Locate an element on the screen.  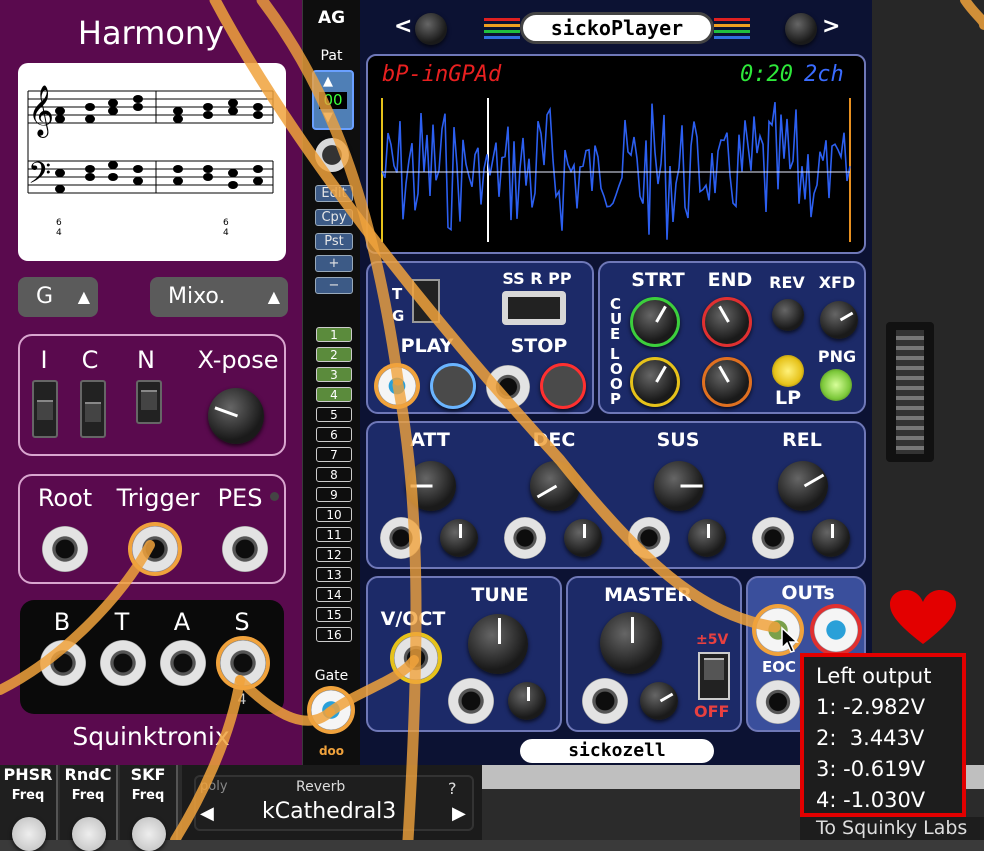
dec-cv-knob is located at coordinates (583, 538).